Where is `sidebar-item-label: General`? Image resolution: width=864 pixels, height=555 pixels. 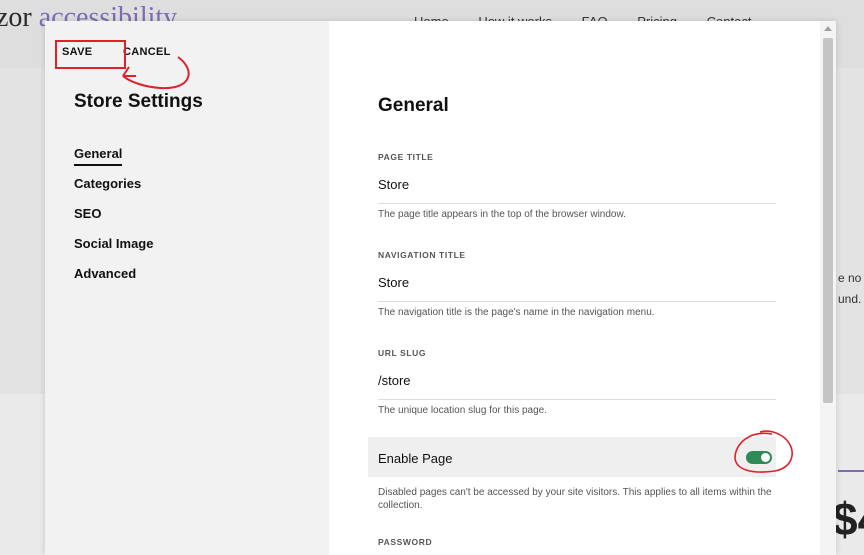
sidebar-item-label: General is located at coordinates (98, 156).